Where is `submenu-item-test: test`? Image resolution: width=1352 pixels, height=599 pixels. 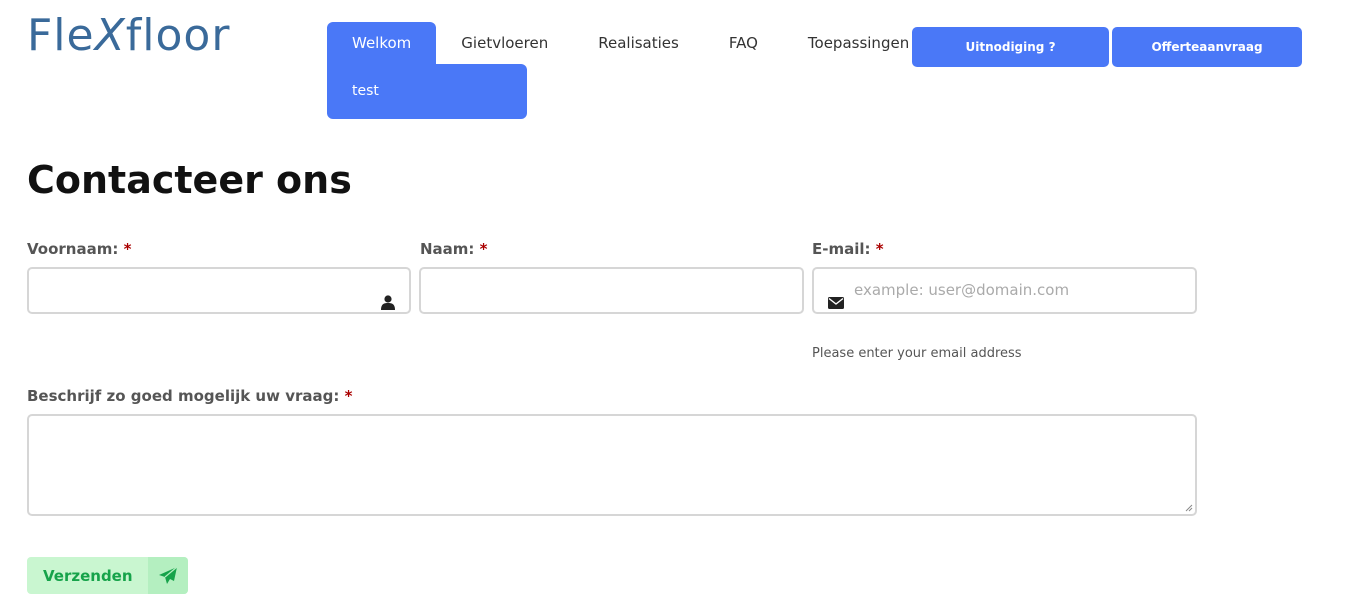 submenu-item-test: test is located at coordinates (365, 91).